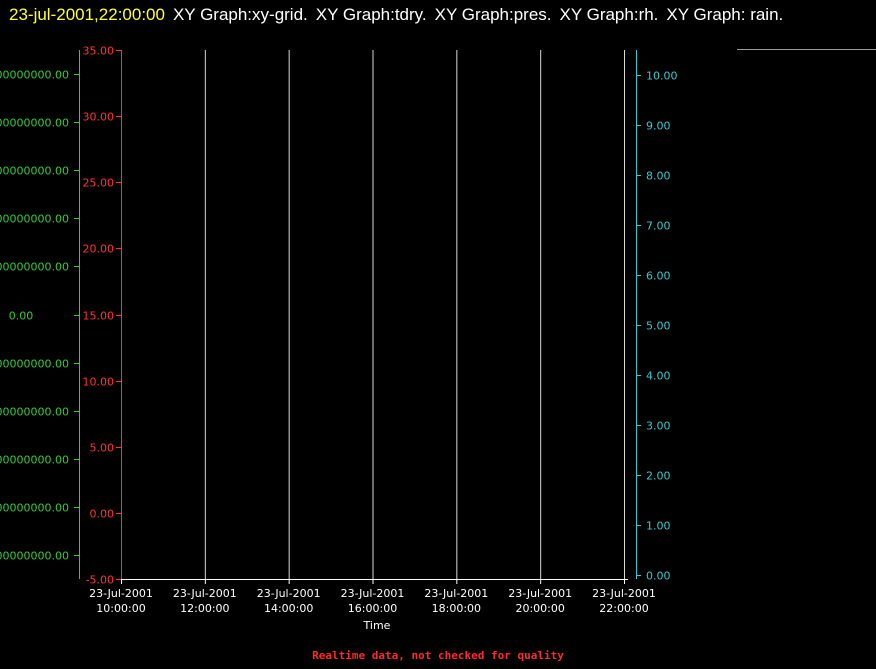  What do you see at coordinates (204, 608) in the screenshot?
I see `x-tick-label-time: 12:00:00` at bounding box center [204, 608].